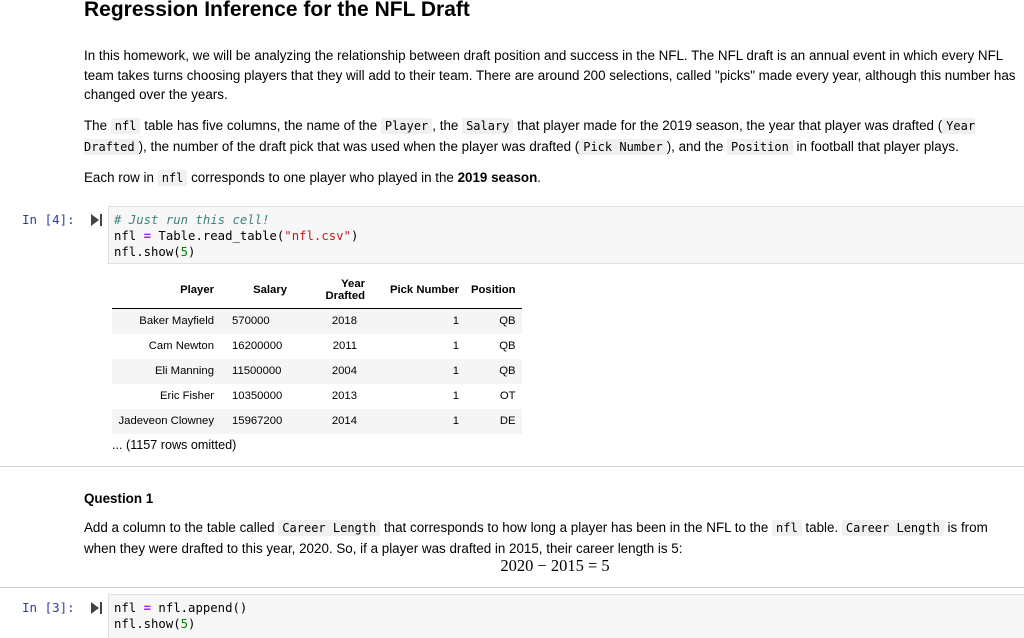  Describe the element at coordinates (257, 371) in the screenshot. I see `cell-salary: 11500000` at that location.